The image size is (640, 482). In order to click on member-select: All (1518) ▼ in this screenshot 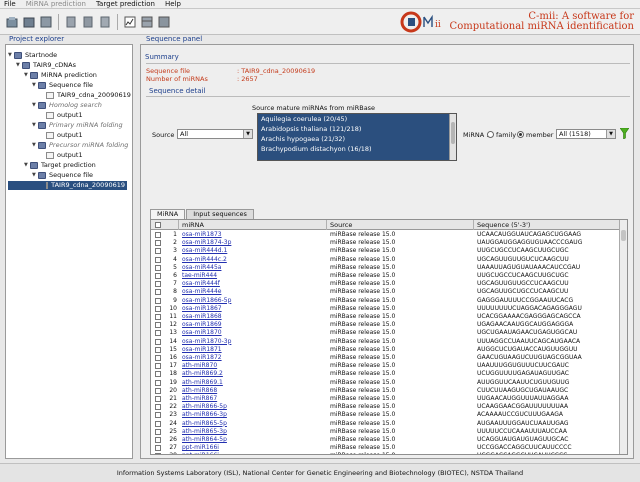, I will do `click(586, 134)`.